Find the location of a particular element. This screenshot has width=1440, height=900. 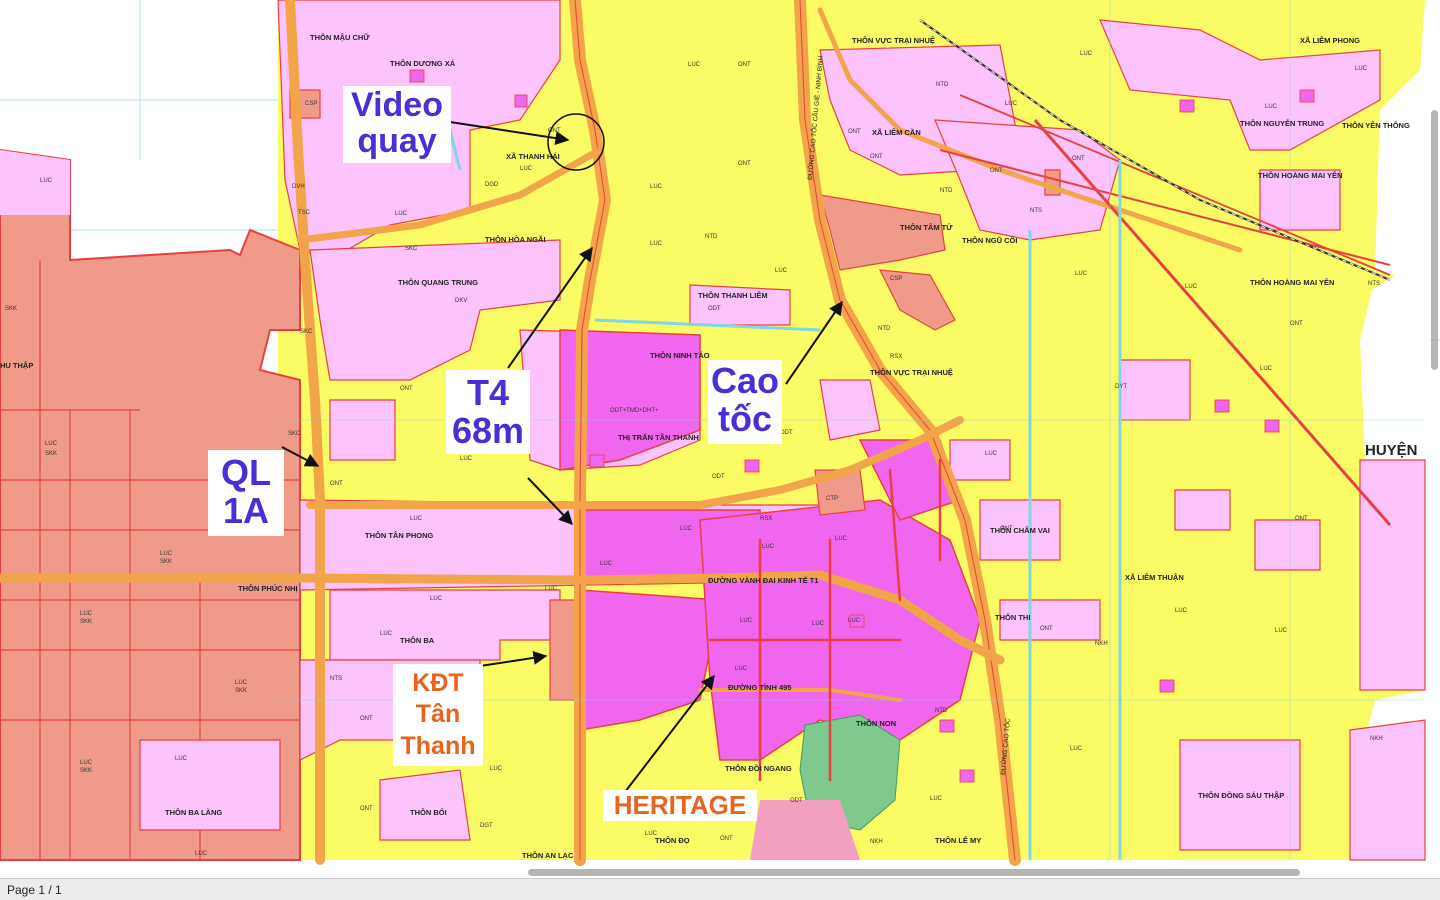

industrial-zone-pink-fringe is located at coordinates (35, 182).